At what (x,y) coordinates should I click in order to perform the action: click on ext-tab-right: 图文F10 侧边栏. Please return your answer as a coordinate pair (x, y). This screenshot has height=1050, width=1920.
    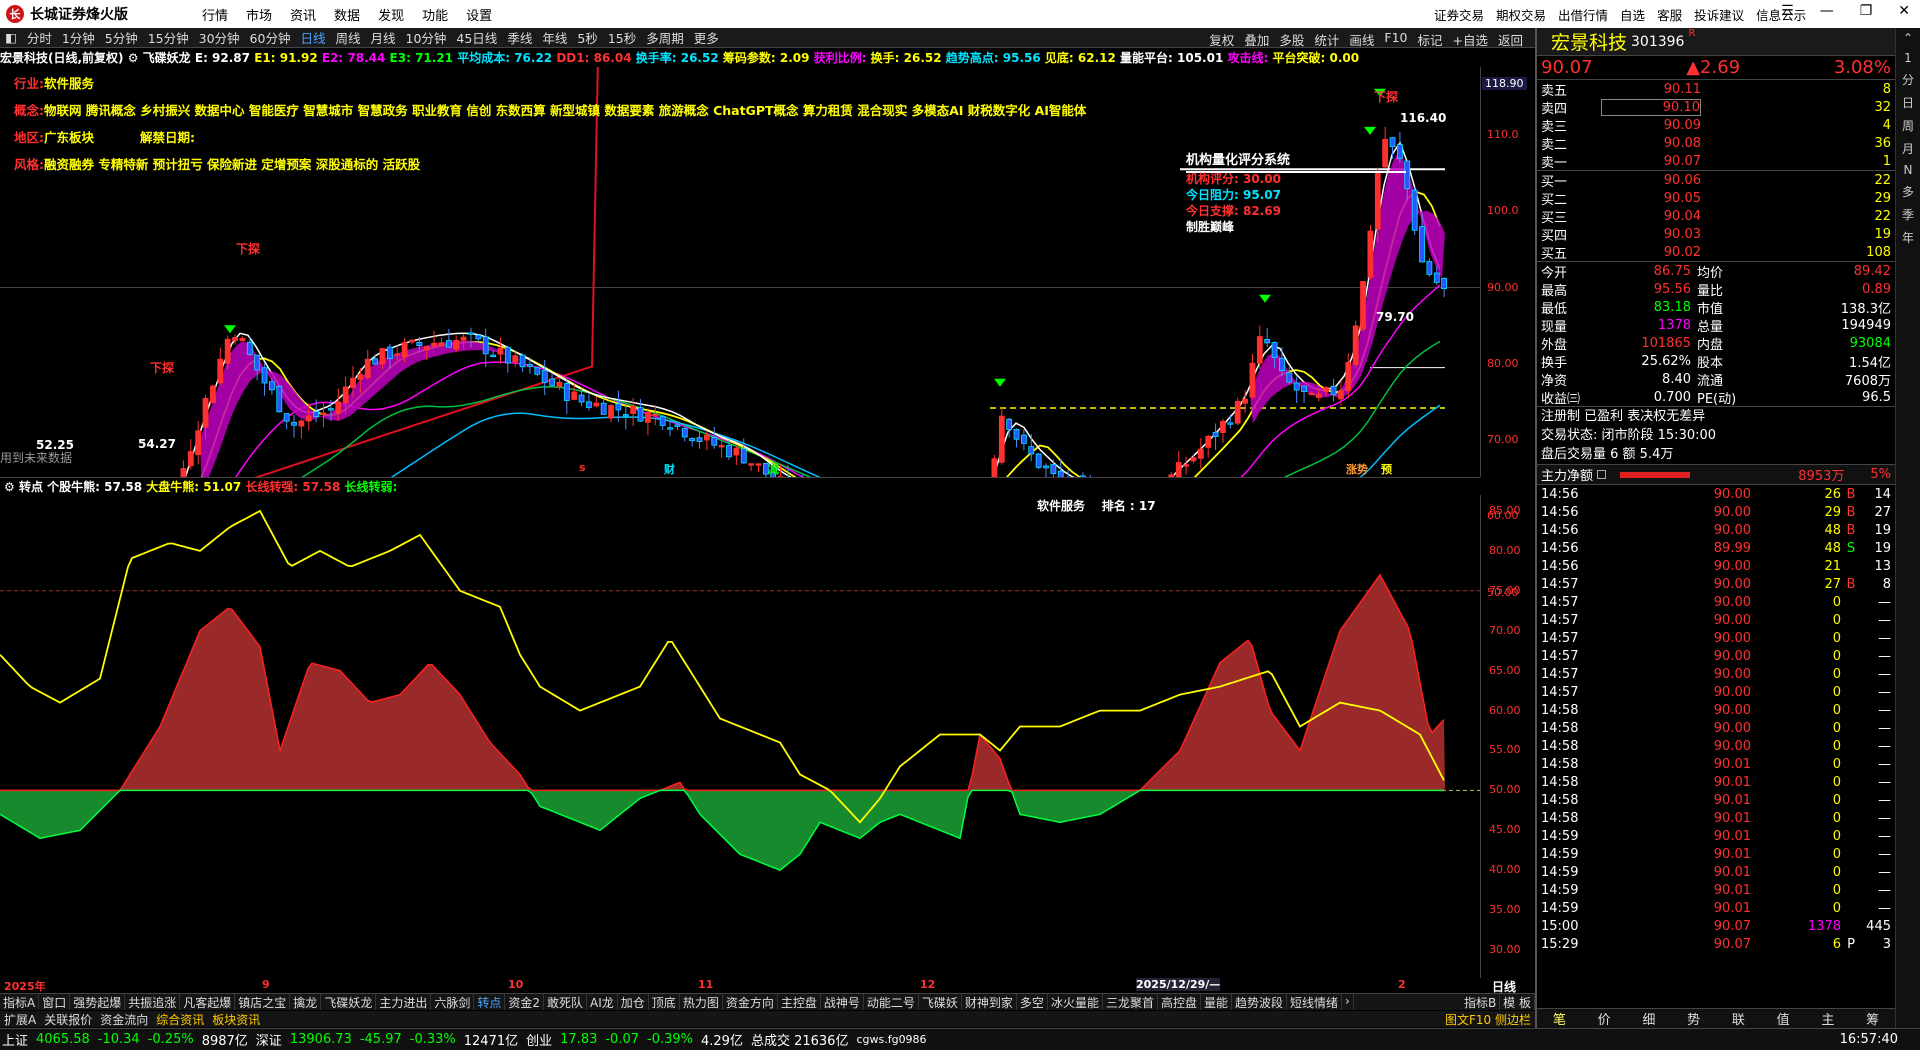
    Looking at the image, I should click on (1488, 1019).